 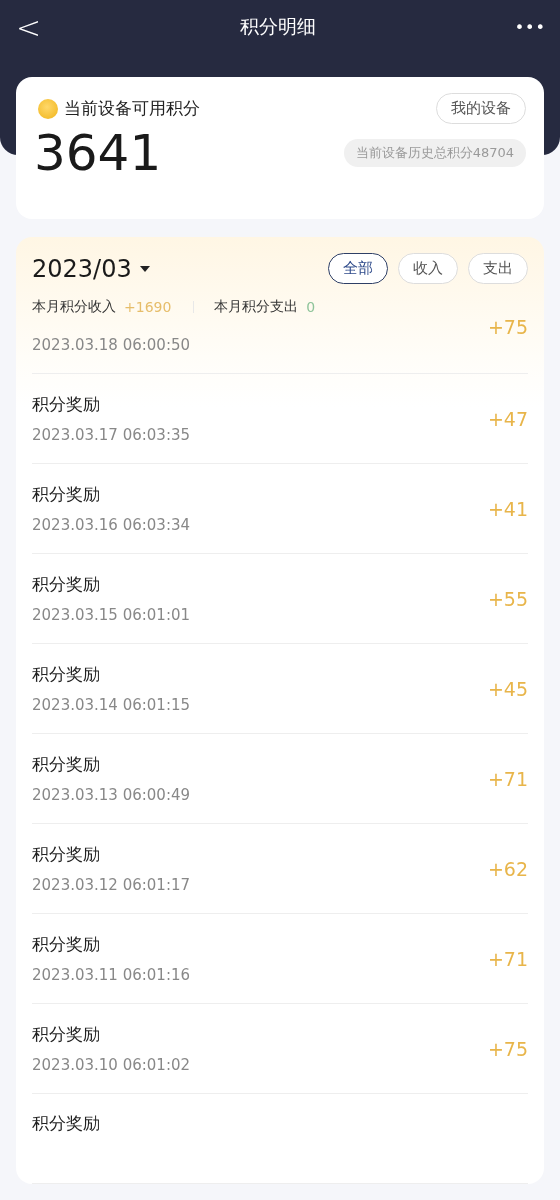 I want to click on my-devices-button: 我的设备, so click(x=481, y=108).